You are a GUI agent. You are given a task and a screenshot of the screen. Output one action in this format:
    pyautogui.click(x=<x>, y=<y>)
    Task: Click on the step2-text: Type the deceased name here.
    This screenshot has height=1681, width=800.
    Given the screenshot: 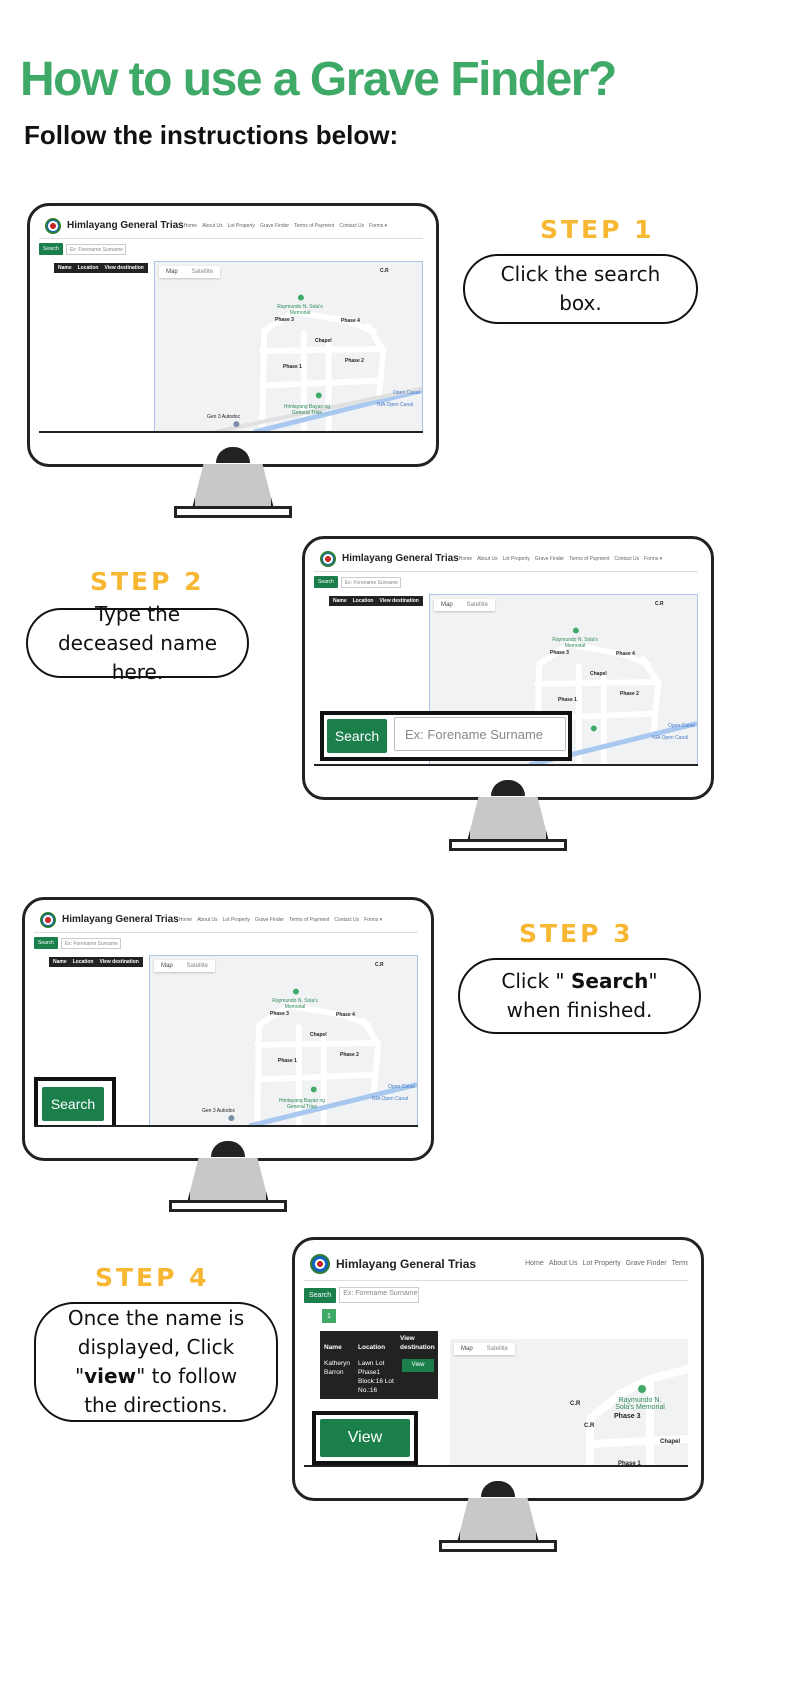 What is the action you would take?
    pyautogui.click(x=137, y=642)
    